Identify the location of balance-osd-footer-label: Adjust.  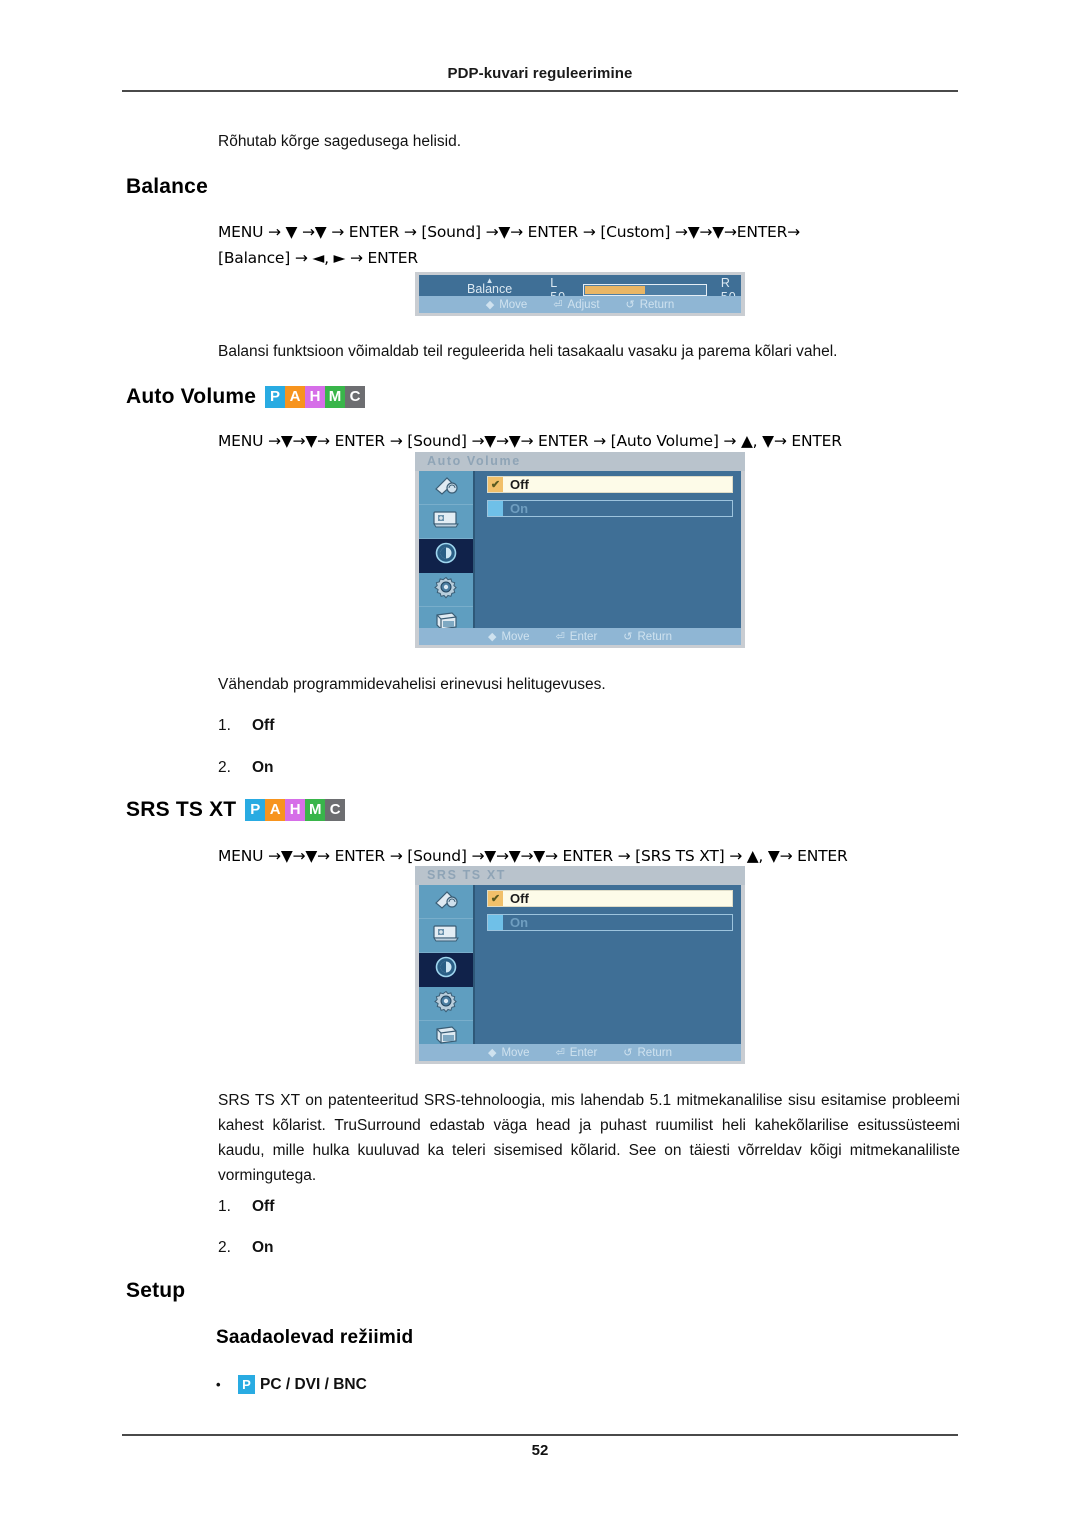
(583, 304).